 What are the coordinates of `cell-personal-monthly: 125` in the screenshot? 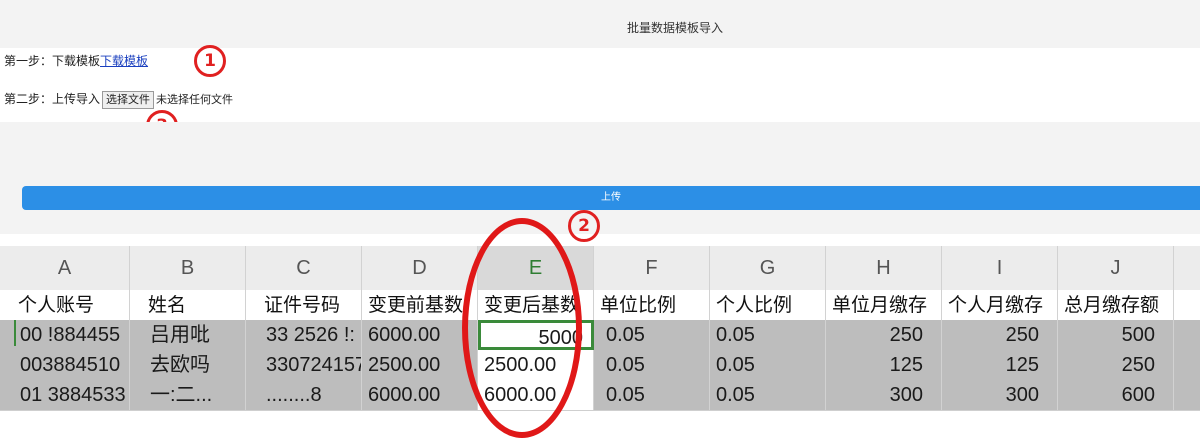 It's located at (1000, 365).